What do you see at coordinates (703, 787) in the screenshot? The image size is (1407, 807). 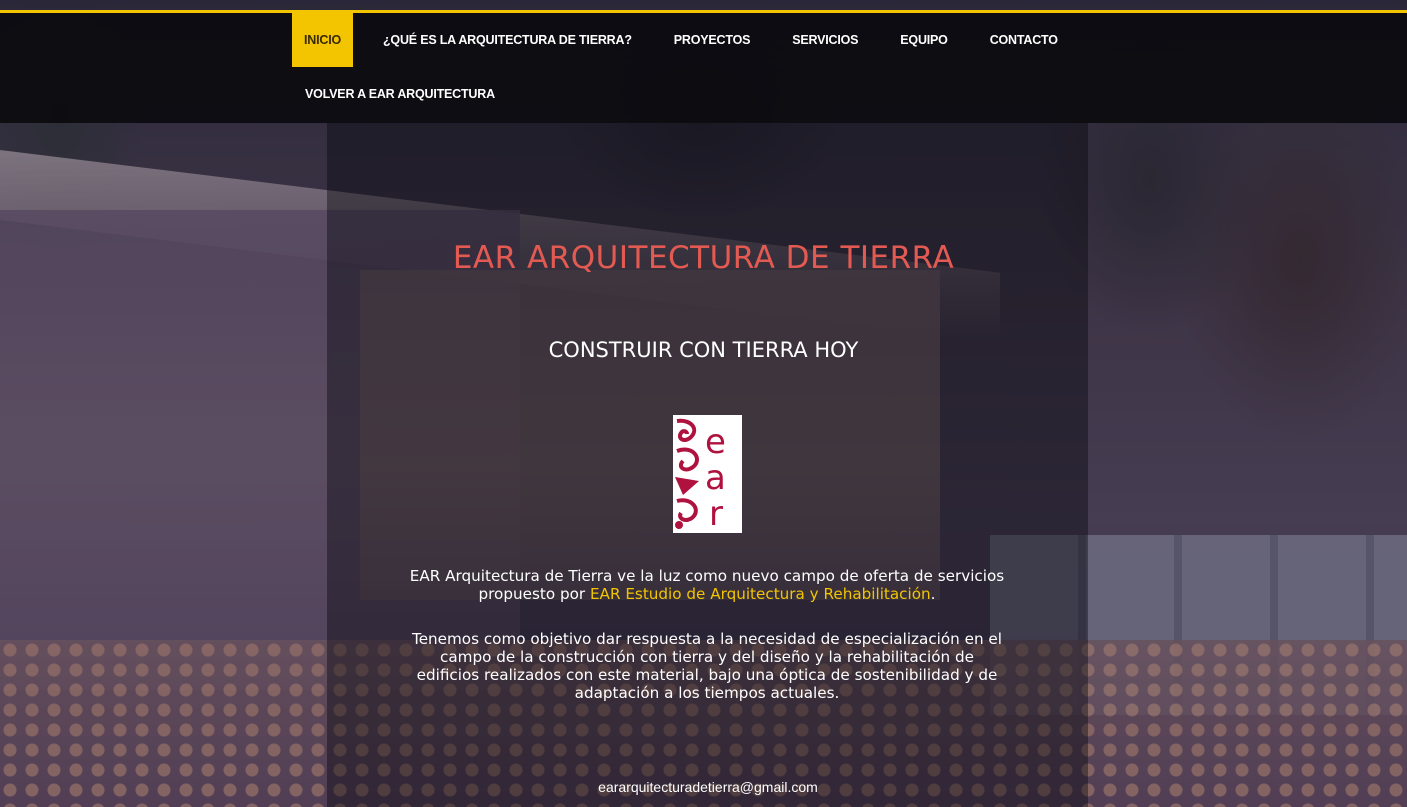 I see `contact-email: eararquitecturadetierra@gmail.com` at bounding box center [703, 787].